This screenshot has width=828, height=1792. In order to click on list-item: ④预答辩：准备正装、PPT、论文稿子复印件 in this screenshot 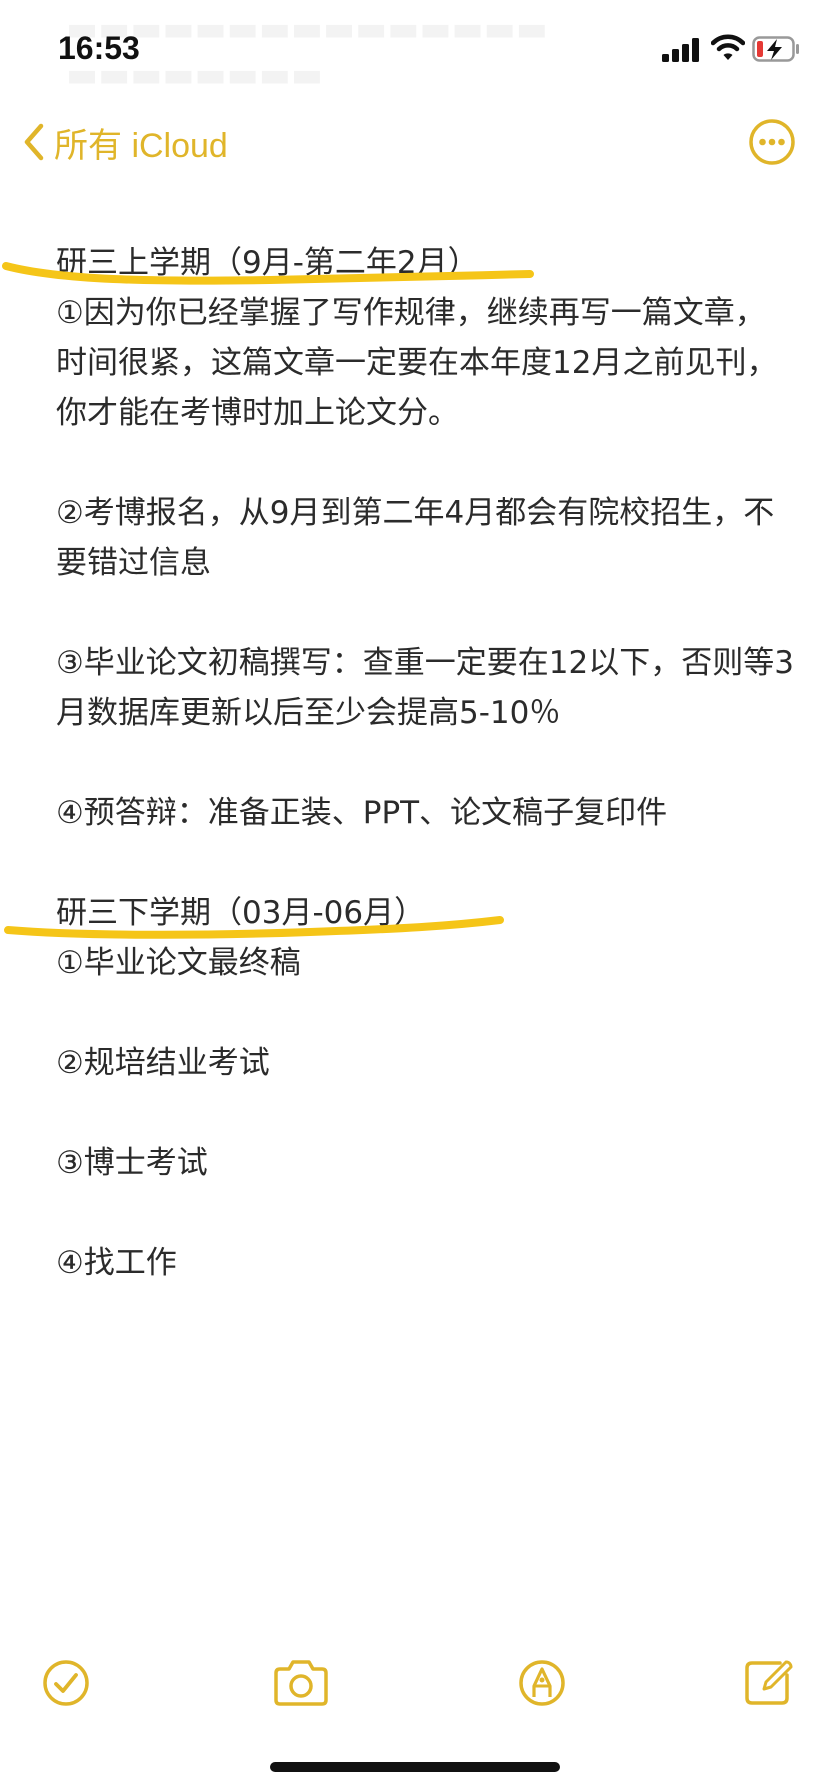, I will do `click(362, 813)`.